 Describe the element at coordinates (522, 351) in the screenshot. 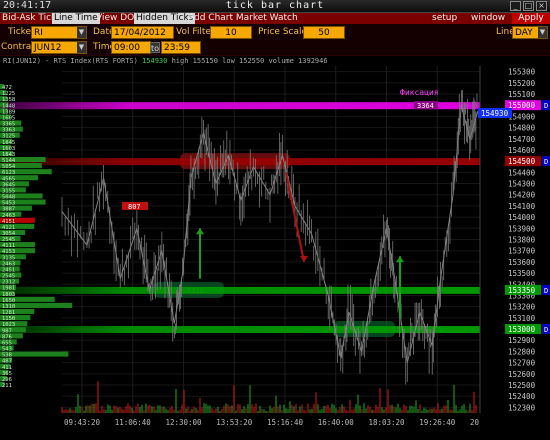

I see `y-tick-label: 152800` at that location.